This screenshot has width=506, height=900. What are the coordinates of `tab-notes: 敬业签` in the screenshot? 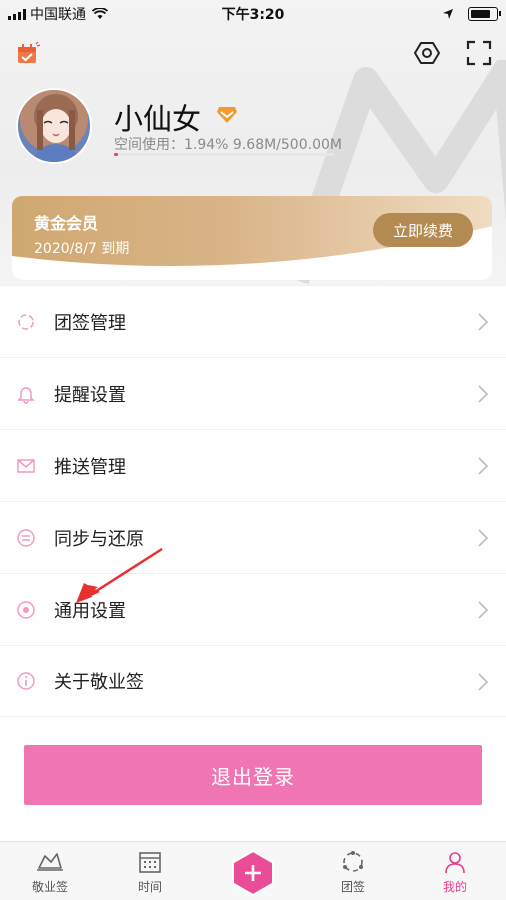 It's located at (50, 872).